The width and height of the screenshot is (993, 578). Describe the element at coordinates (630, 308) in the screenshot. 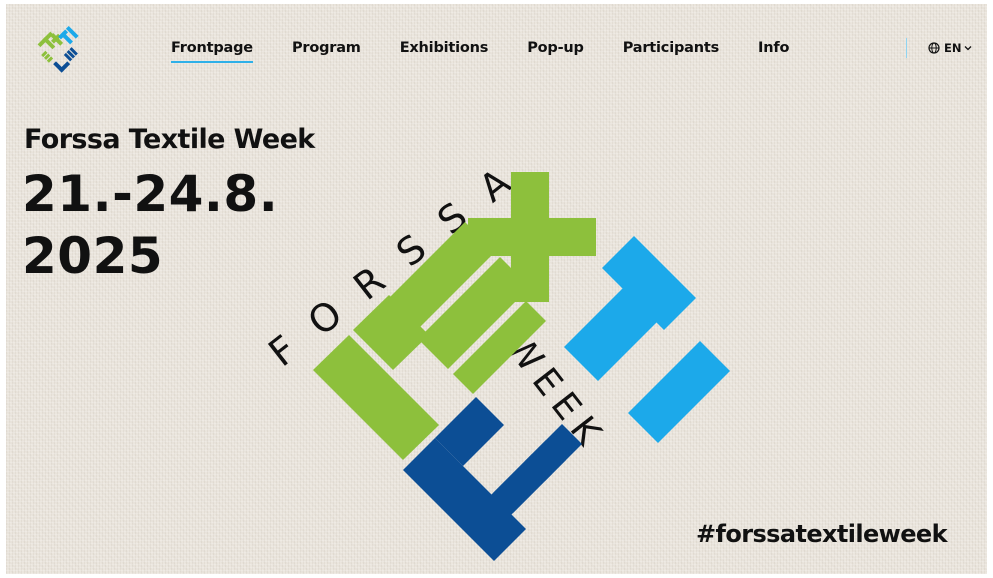

I see `light-blue-t` at that location.